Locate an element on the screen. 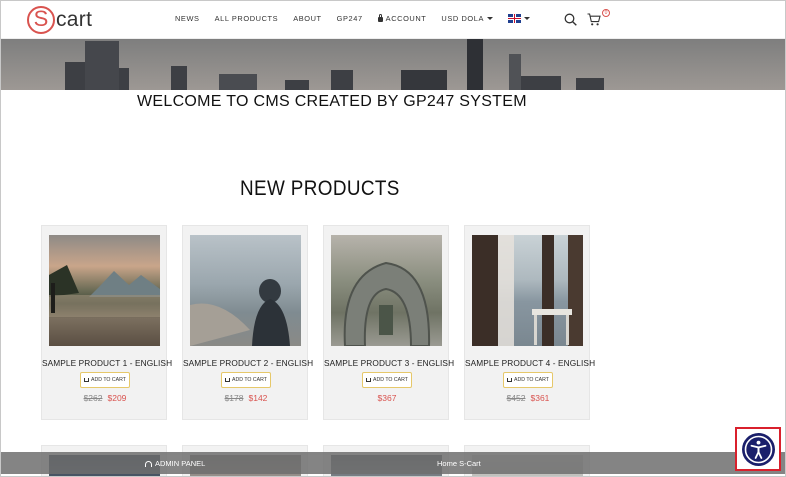  product-name: SAMPLE PRODUCT 3 - ENGLISH is located at coordinates (389, 363).